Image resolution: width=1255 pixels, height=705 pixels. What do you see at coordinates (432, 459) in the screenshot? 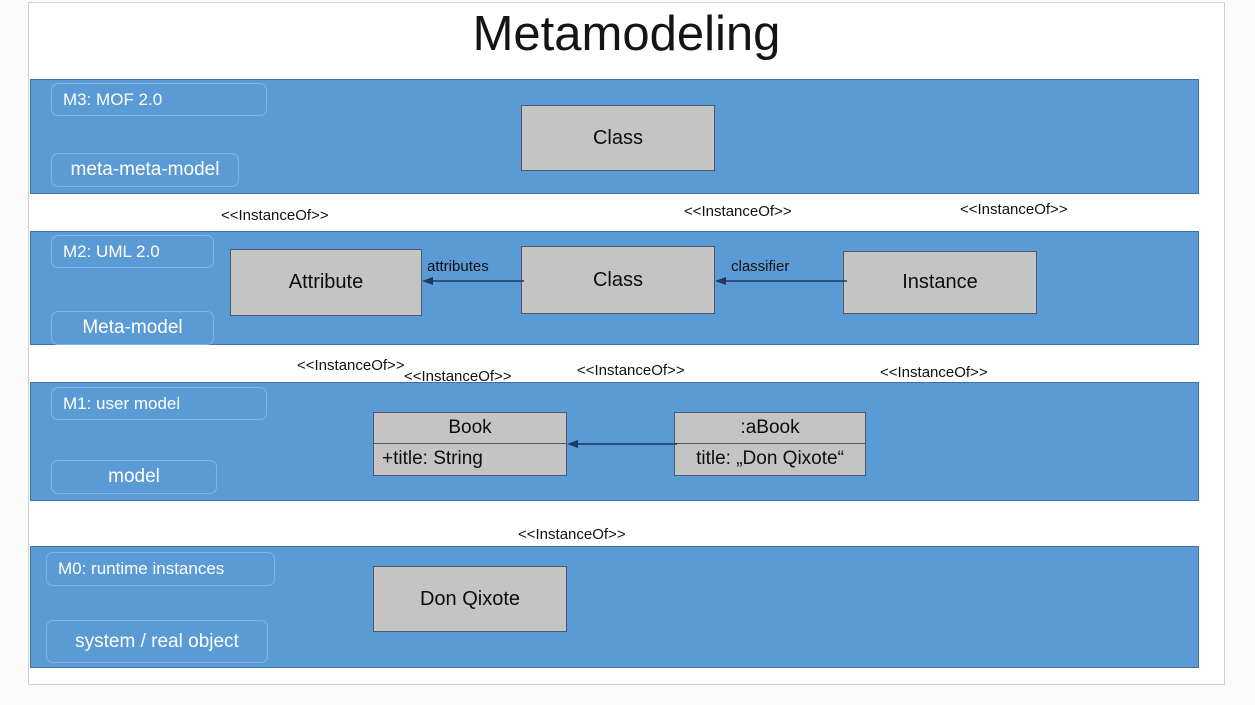
I see `uml-box-m1-book-attribute: +title: String` at bounding box center [432, 459].